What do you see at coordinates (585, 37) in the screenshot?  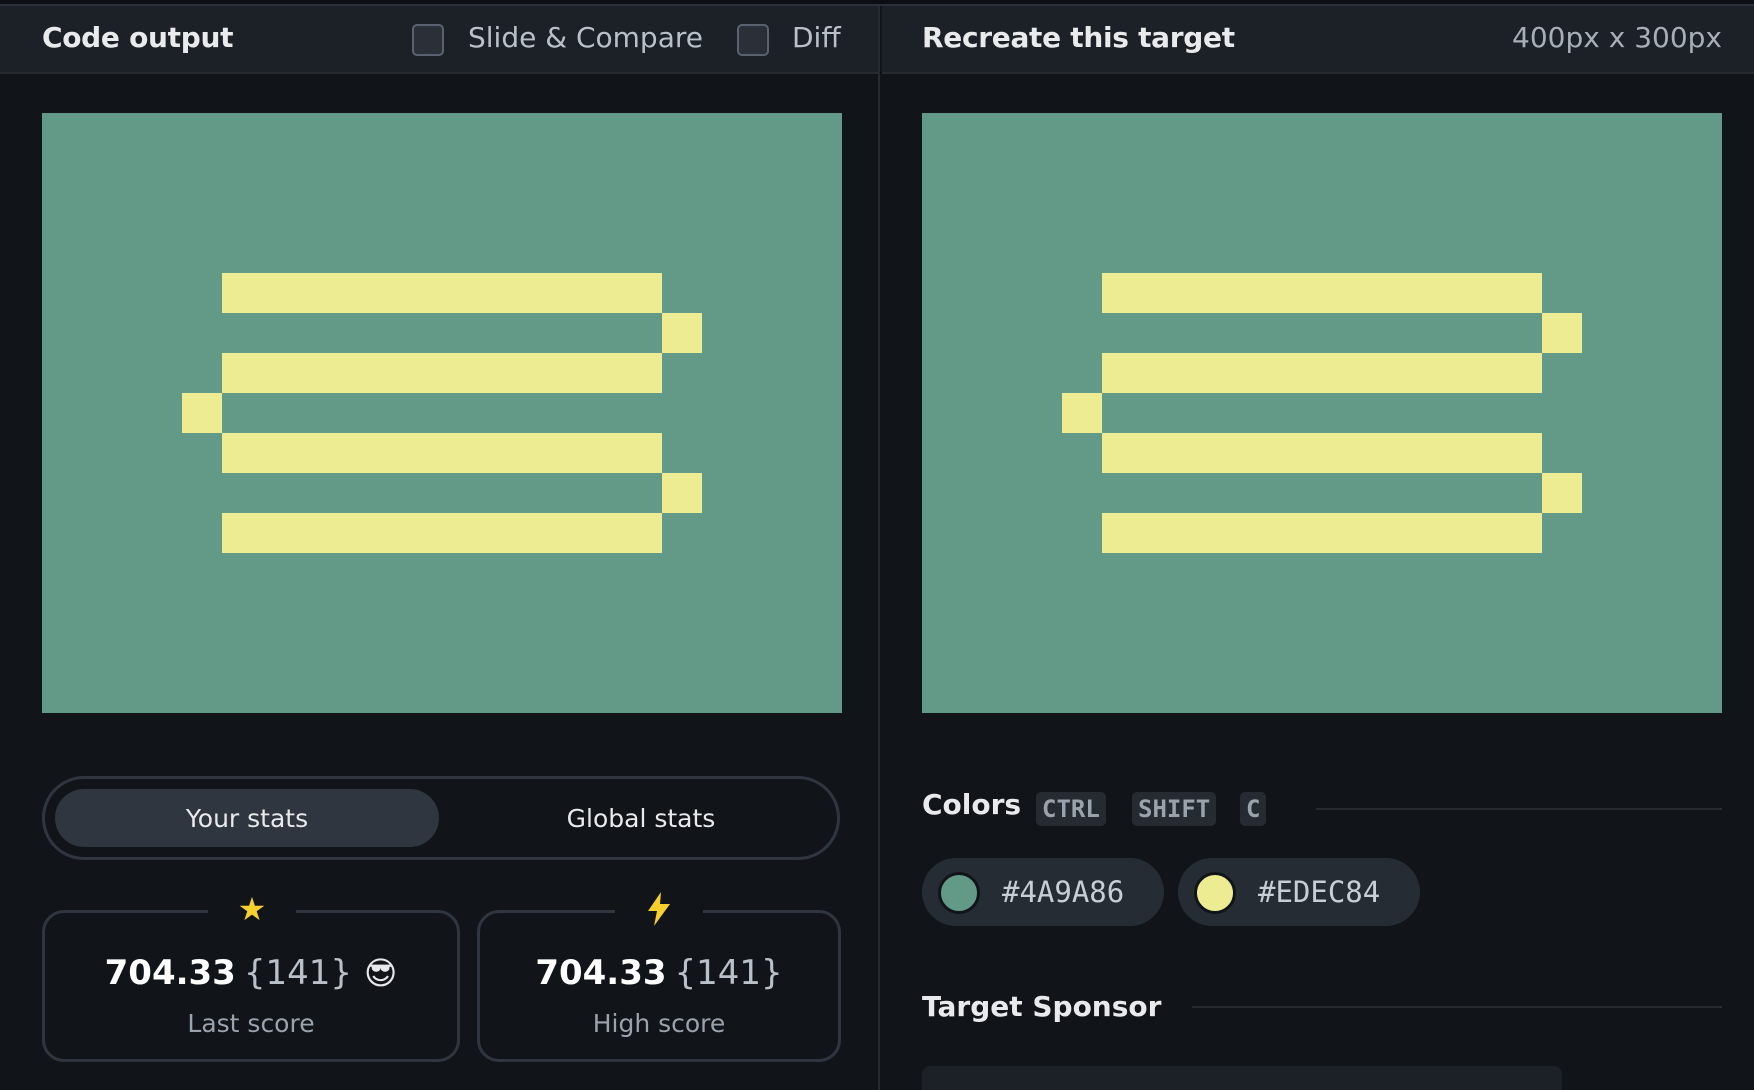 I see `slide-compare-label: Slide & Compare` at bounding box center [585, 37].